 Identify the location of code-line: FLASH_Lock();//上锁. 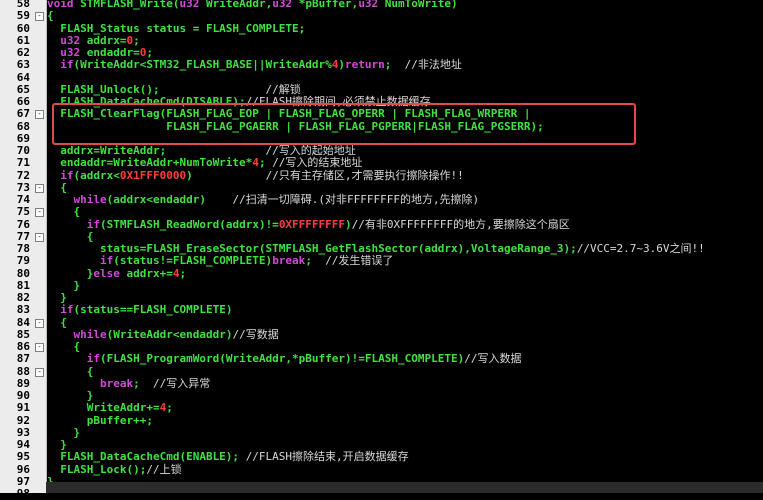
(114, 469).